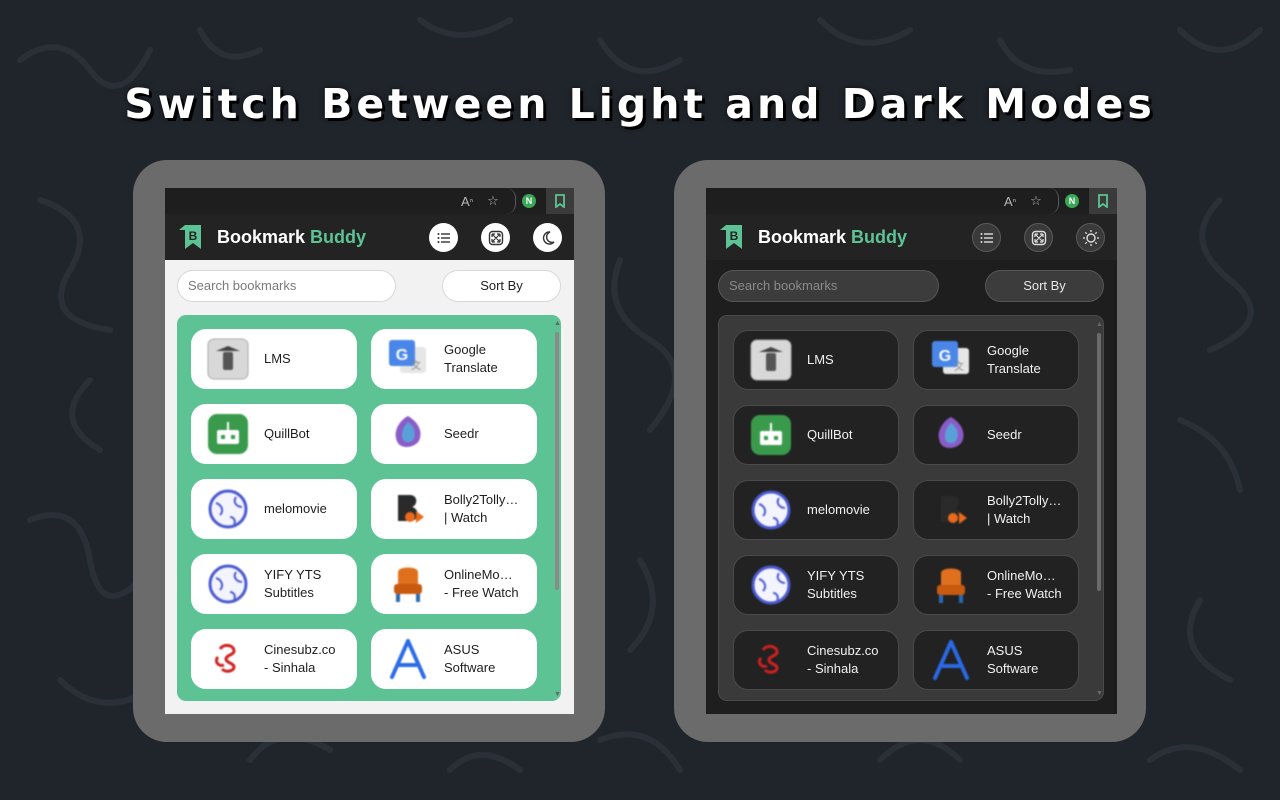 Image resolution: width=1280 pixels, height=800 pixels. What do you see at coordinates (771, 435) in the screenshot?
I see `quillbot-icon` at bounding box center [771, 435].